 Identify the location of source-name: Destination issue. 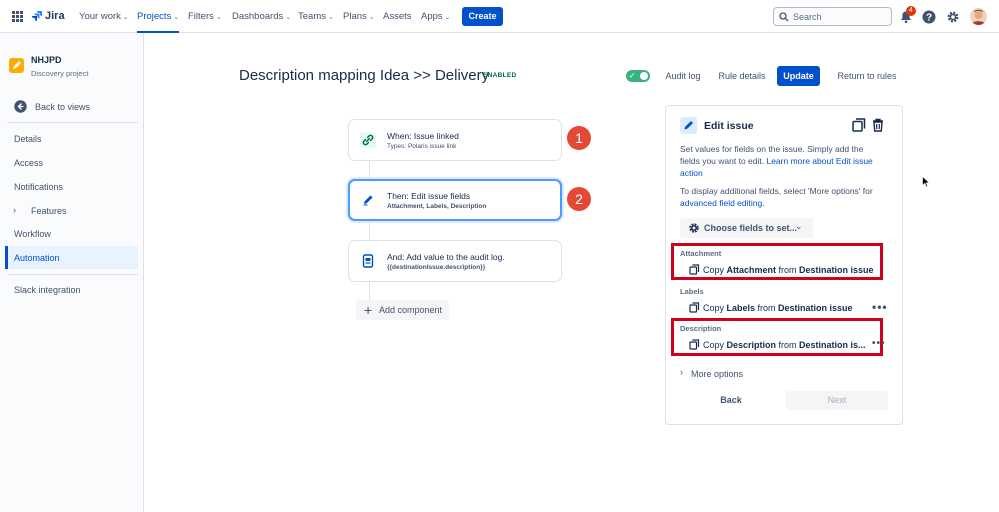
(836, 270).